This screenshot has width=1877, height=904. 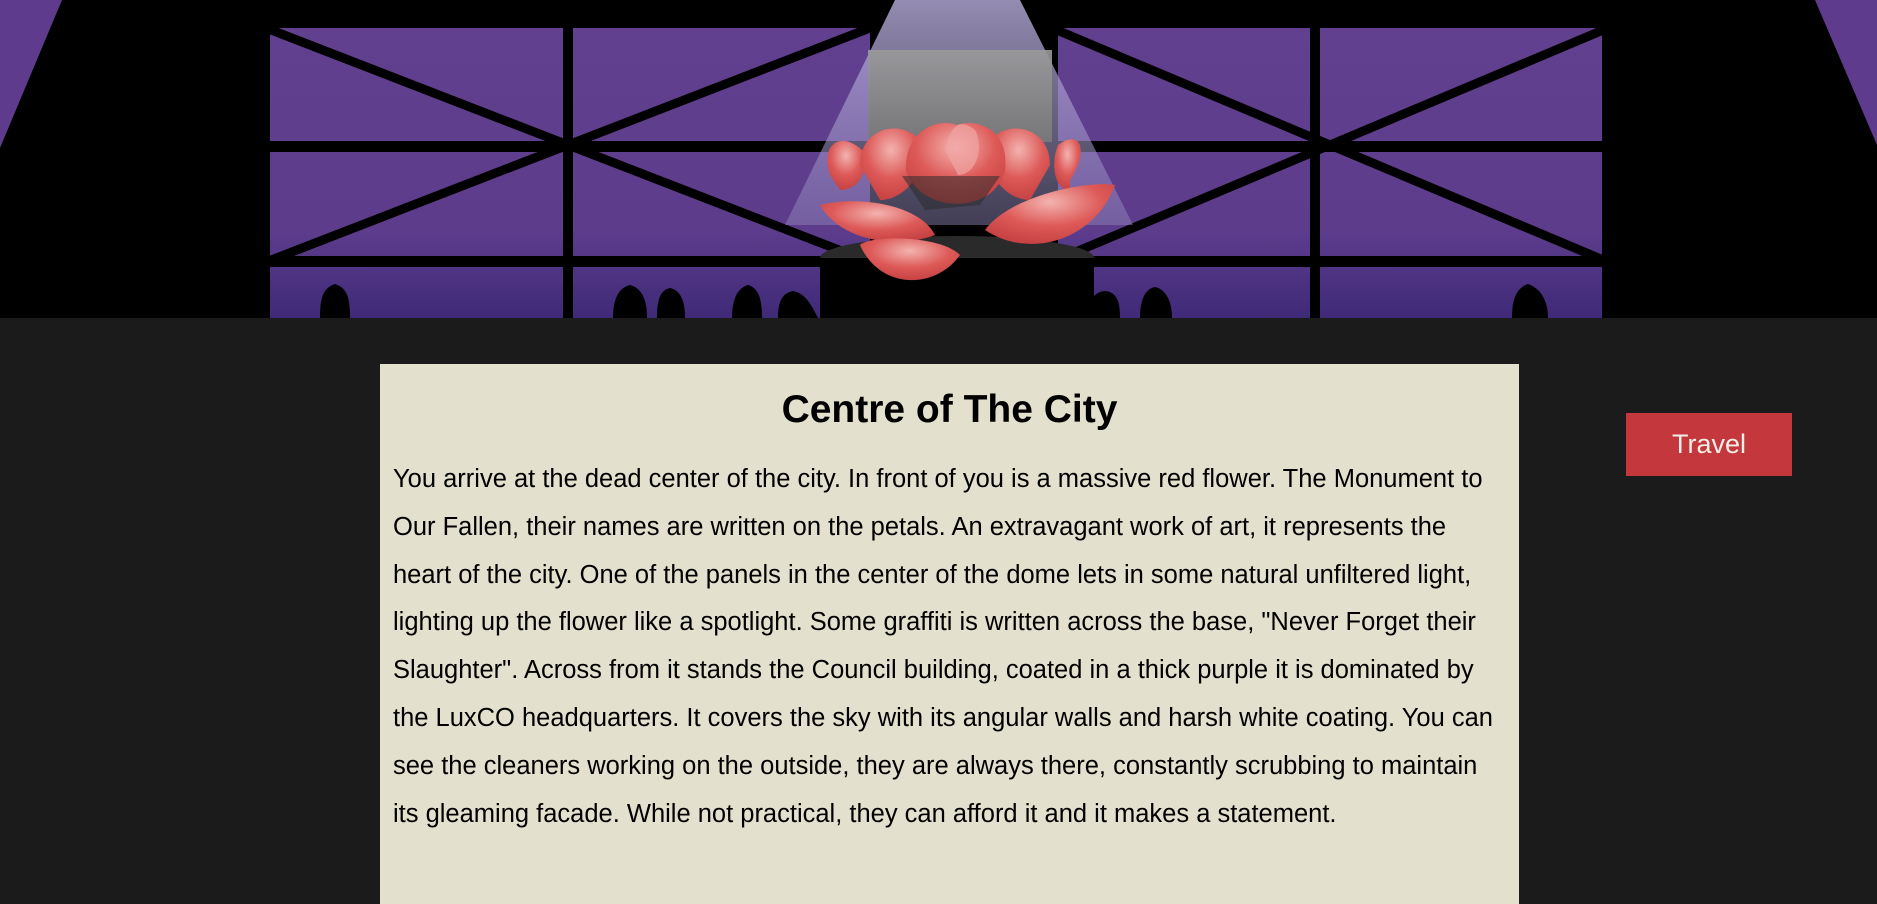 What do you see at coordinates (949, 409) in the screenshot?
I see `location-title: Centre of The City` at bounding box center [949, 409].